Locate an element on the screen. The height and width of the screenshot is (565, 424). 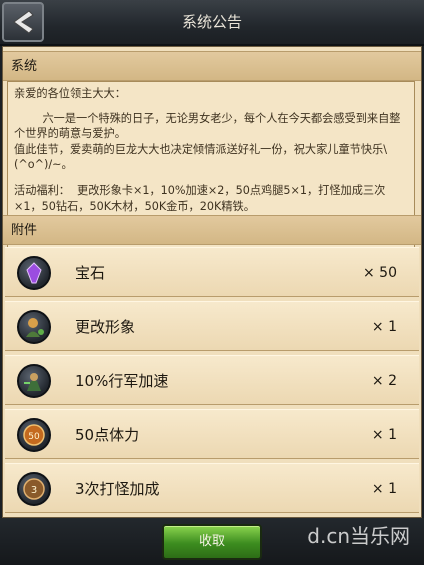
system-section-header: 系统 is located at coordinates (212, 66).